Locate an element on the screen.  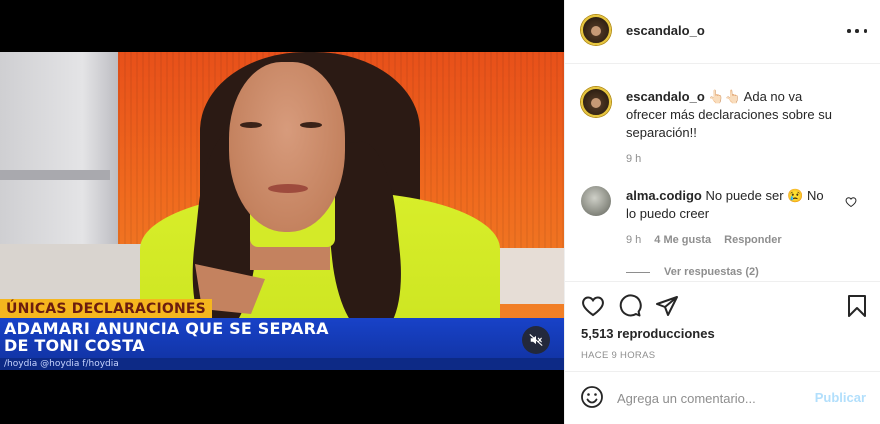
bookmark-icon is located at coordinates (857, 306).